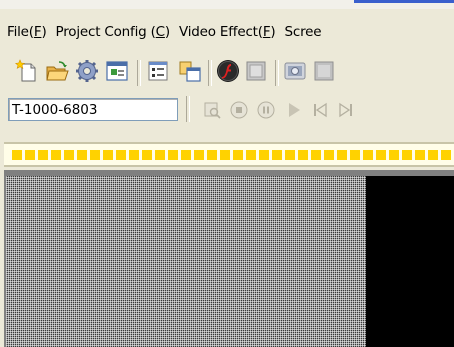 This screenshot has height=347, width=454. What do you see at coordinates (302, 32) in the screenshot?
I see `menu-screen: Scree` at bounding box center [302, 32].